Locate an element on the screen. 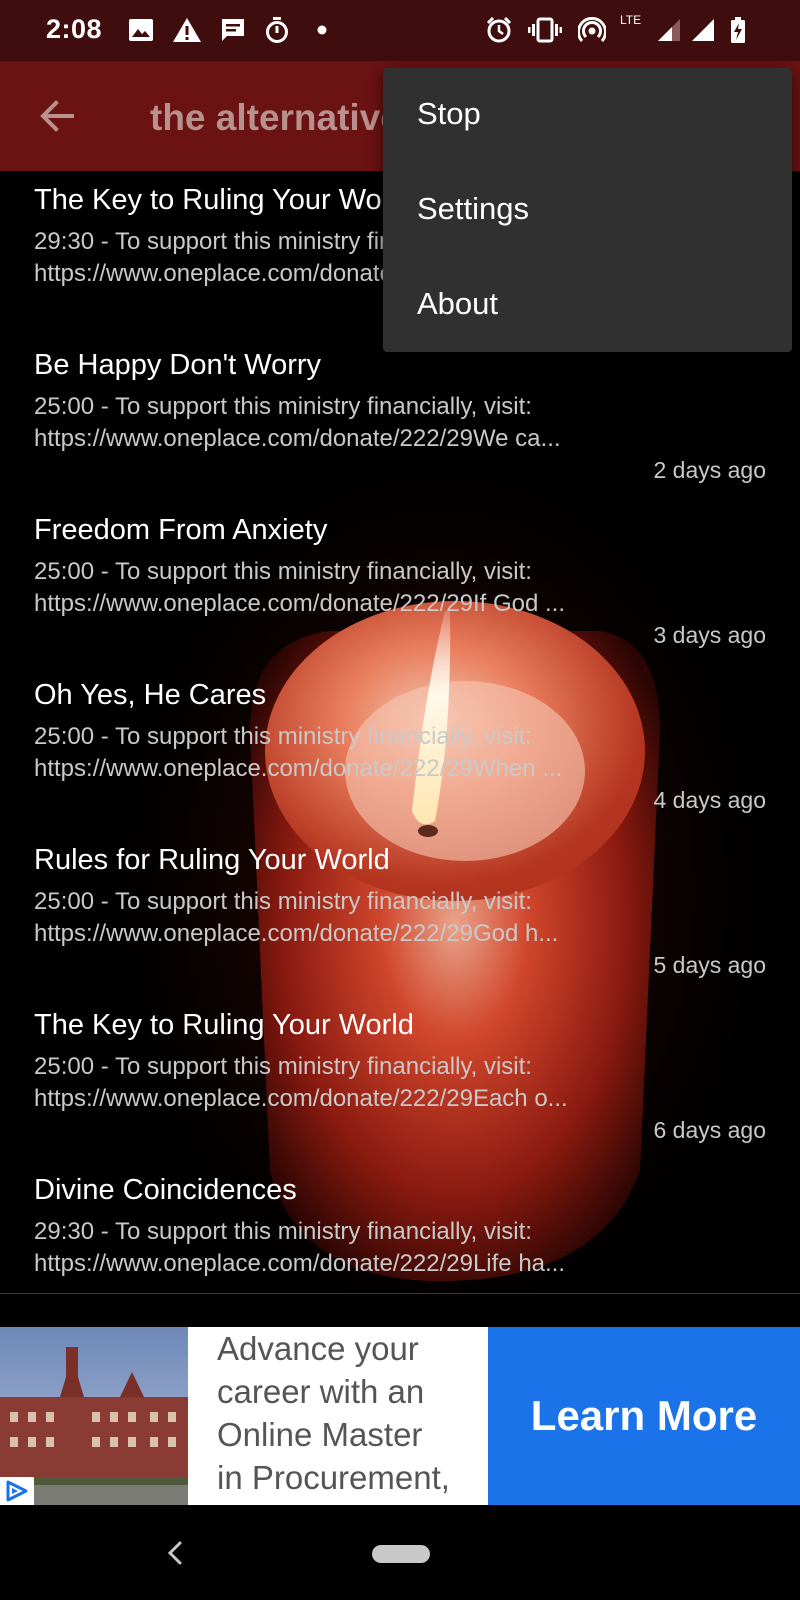 This screenshot has height=1600, width=800. vibrate-icon is located at coordinates (545, 30).